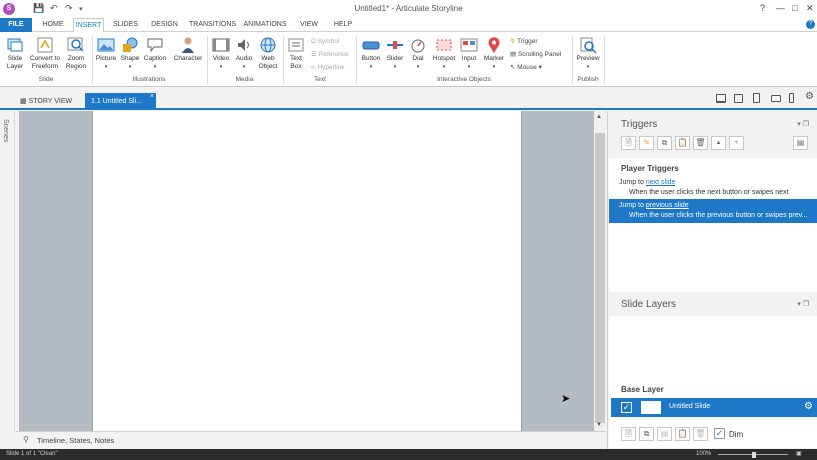  I want to click on picture-button: Picture ▾, so click(106, 53).